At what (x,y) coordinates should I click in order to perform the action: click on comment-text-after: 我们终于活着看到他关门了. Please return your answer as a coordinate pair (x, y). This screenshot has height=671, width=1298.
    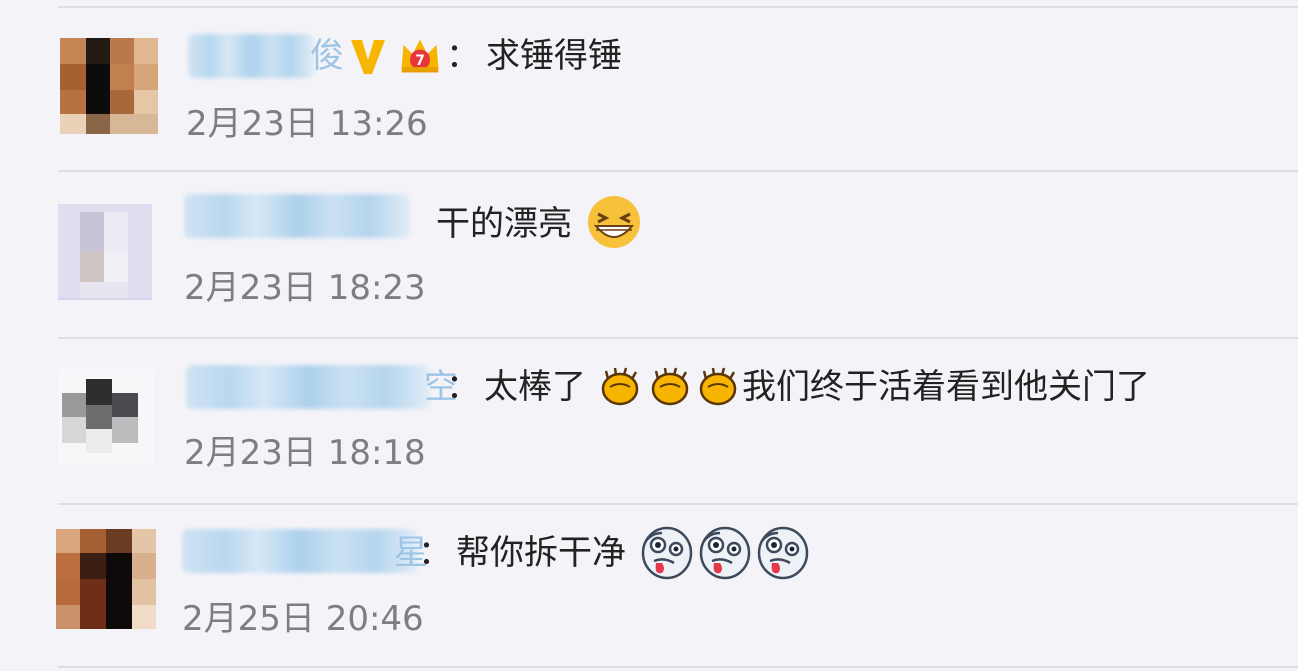
    Looking at the image, I should click on (946, 387).